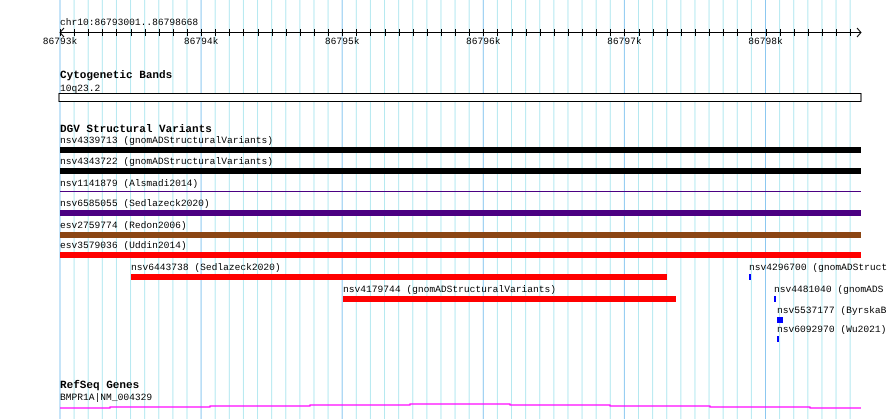  Describe the element at coordinates (167, 161) in the screenshot. I see `variant-label: nsv4343722 (gnomADStructuralVariants)` at that location.